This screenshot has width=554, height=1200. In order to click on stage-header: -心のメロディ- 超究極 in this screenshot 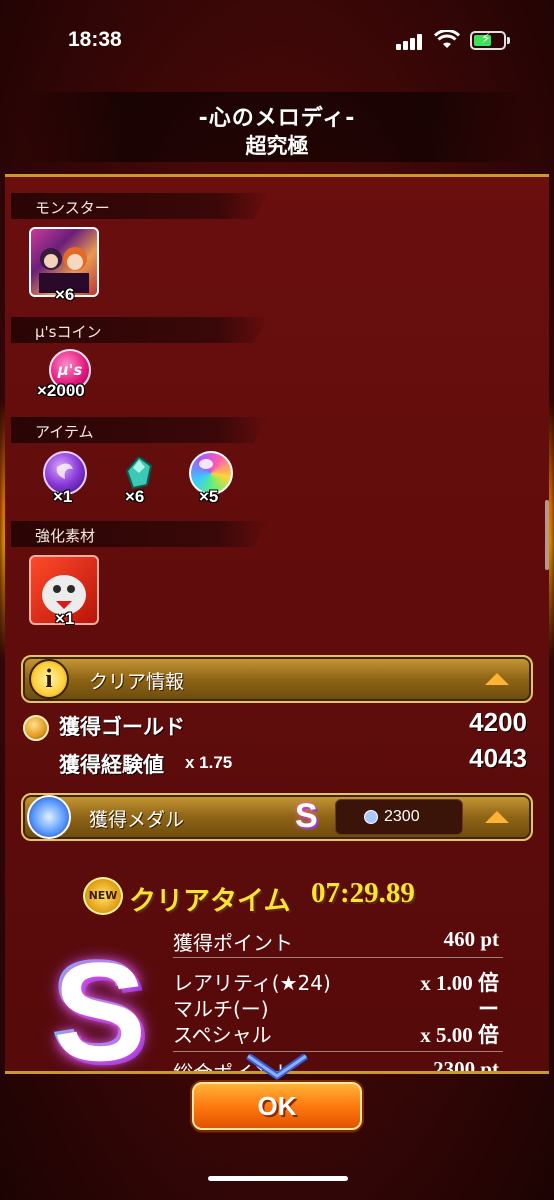, I will do `click(277, 127)`.